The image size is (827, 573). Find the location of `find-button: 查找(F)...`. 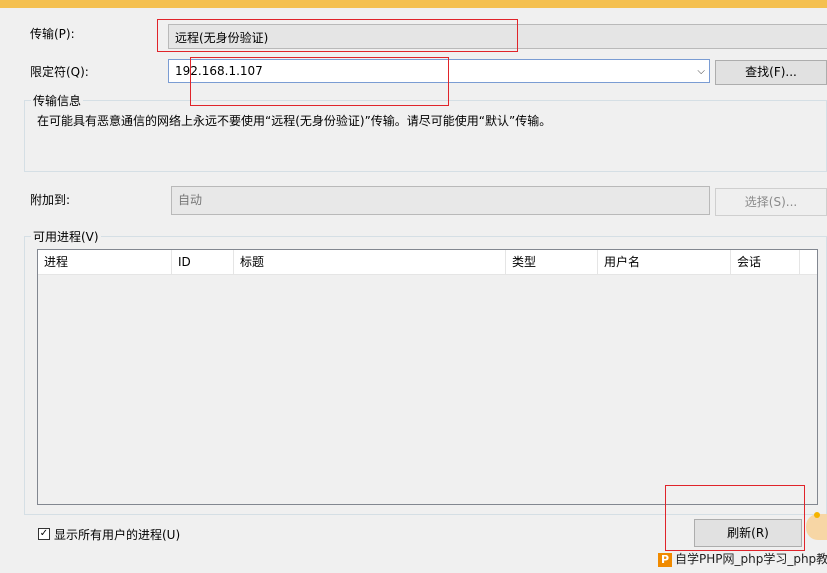

find-button: 查找(F)... is located at coordinates (771, 72).